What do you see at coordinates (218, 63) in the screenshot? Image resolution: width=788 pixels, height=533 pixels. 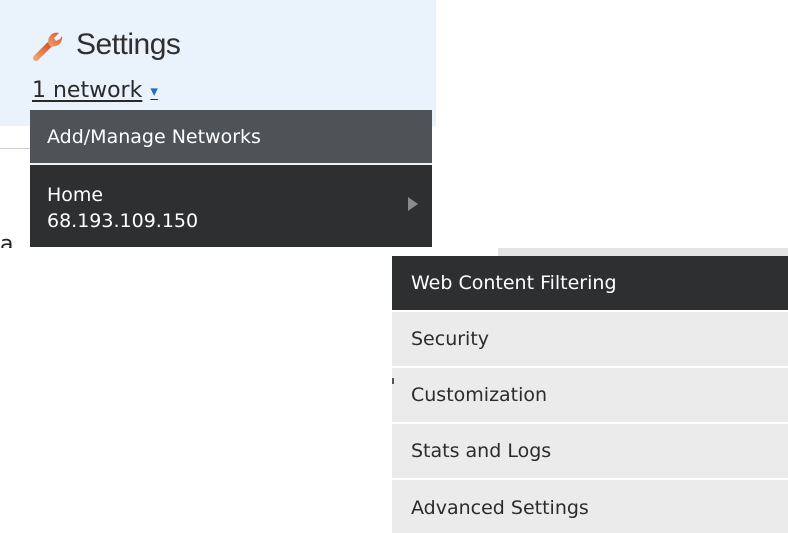 I see `settings-header: Settings 1 network ▾` at bounding box center [218, 63].